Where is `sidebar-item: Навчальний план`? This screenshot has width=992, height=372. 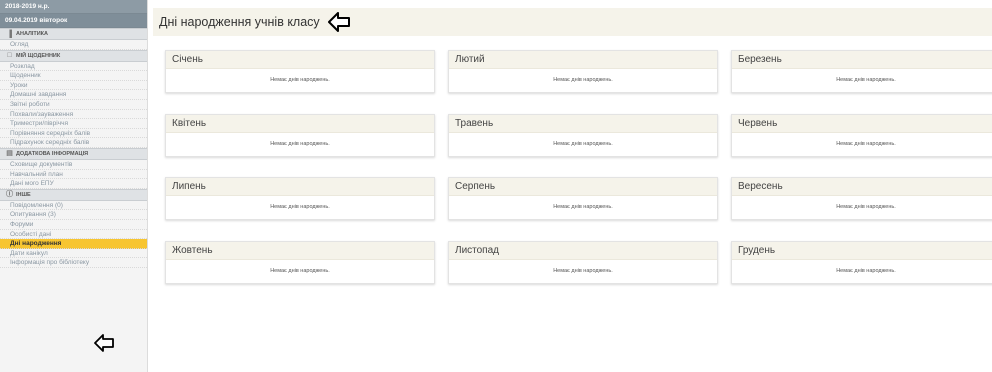 sidebar-item: Навчальний план is located at coordinates (73, 175).